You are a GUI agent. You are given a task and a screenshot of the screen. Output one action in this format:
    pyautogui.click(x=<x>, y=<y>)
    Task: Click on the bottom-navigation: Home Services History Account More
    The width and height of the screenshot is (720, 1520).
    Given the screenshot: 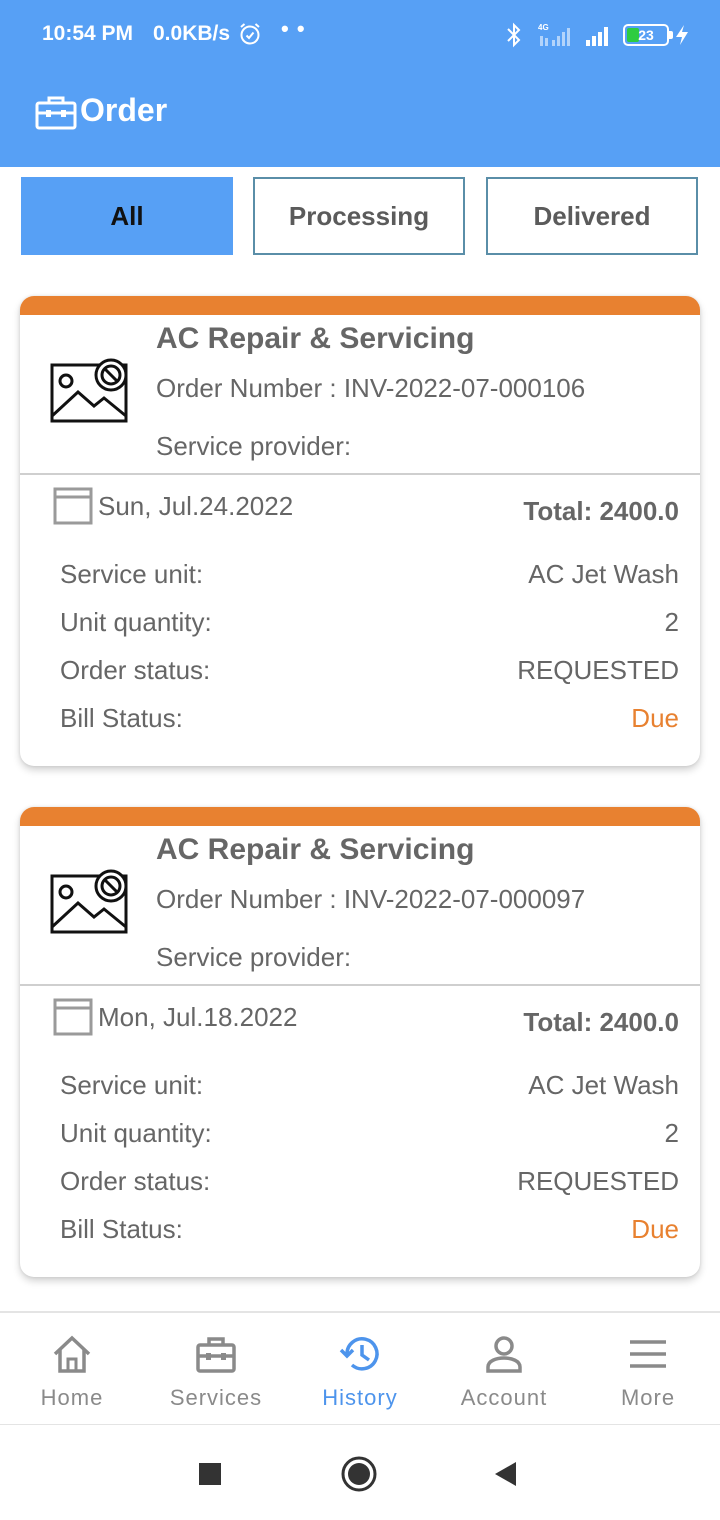 What is the action you would take?
    pyautogui.click(x=360, y=1368)
    